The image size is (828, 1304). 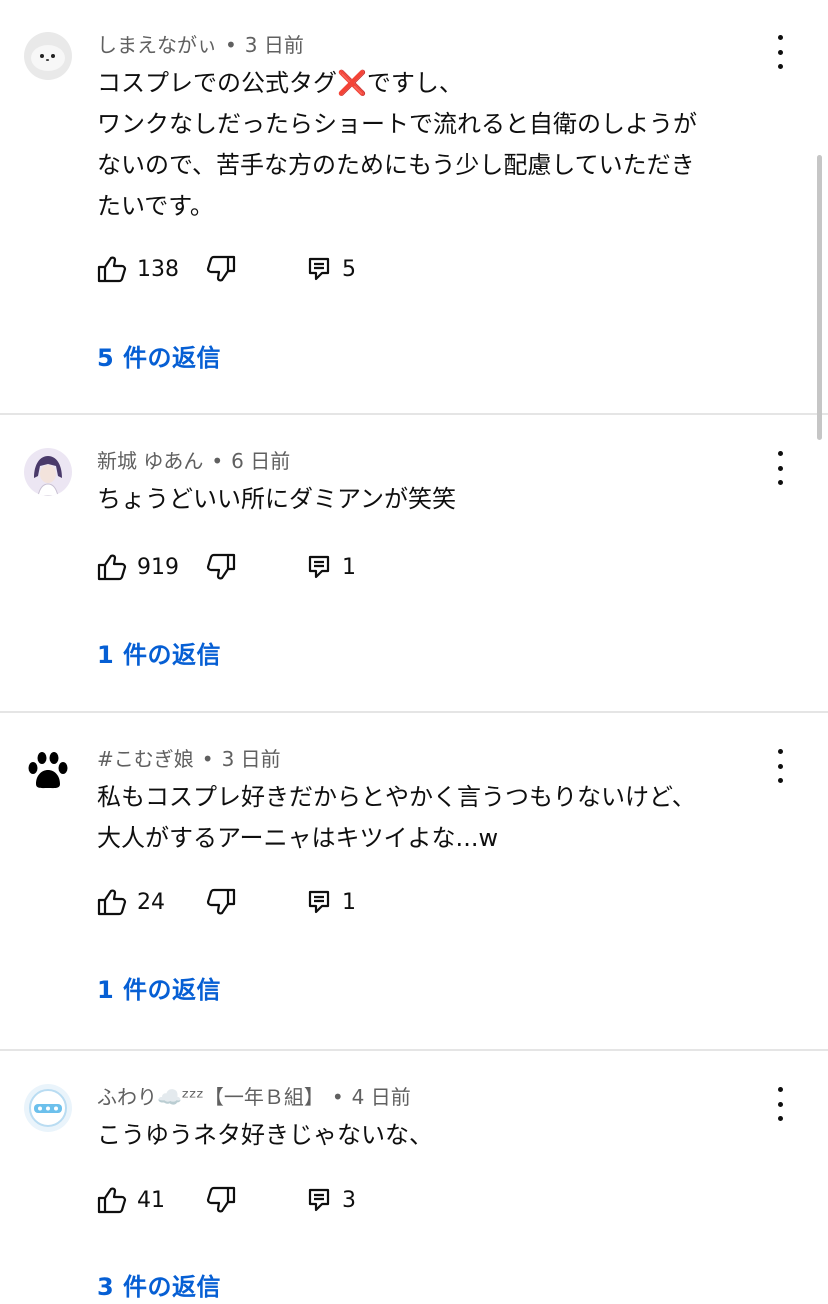 I want to click on reply-count: 3, so click(x=349, y=1200).